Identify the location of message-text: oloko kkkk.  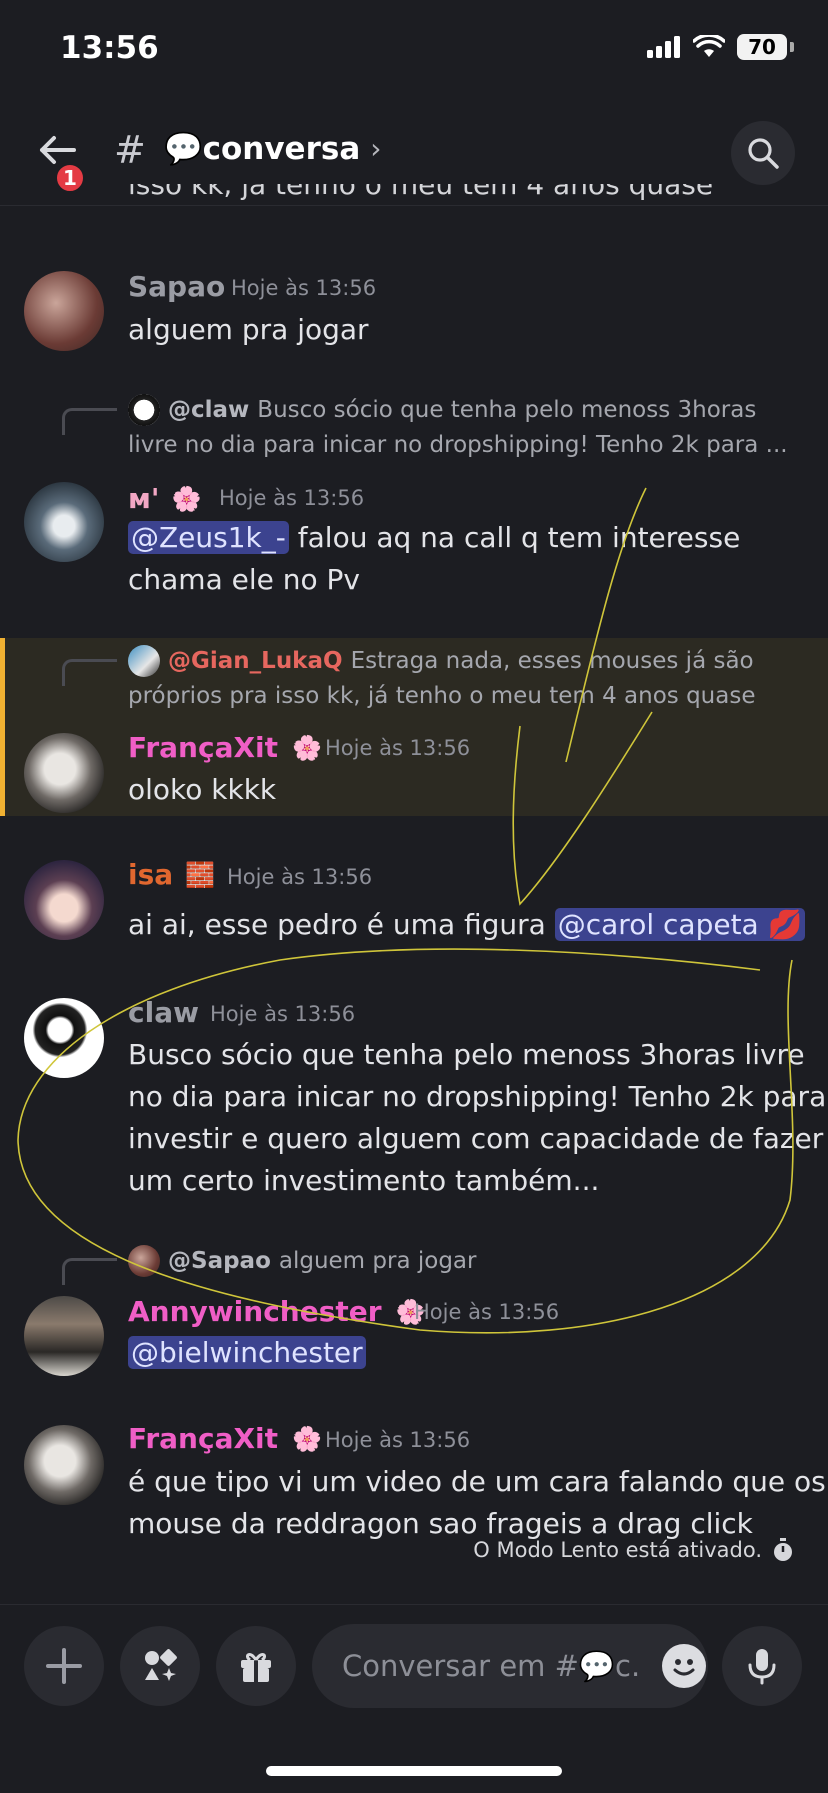
(202, 789).